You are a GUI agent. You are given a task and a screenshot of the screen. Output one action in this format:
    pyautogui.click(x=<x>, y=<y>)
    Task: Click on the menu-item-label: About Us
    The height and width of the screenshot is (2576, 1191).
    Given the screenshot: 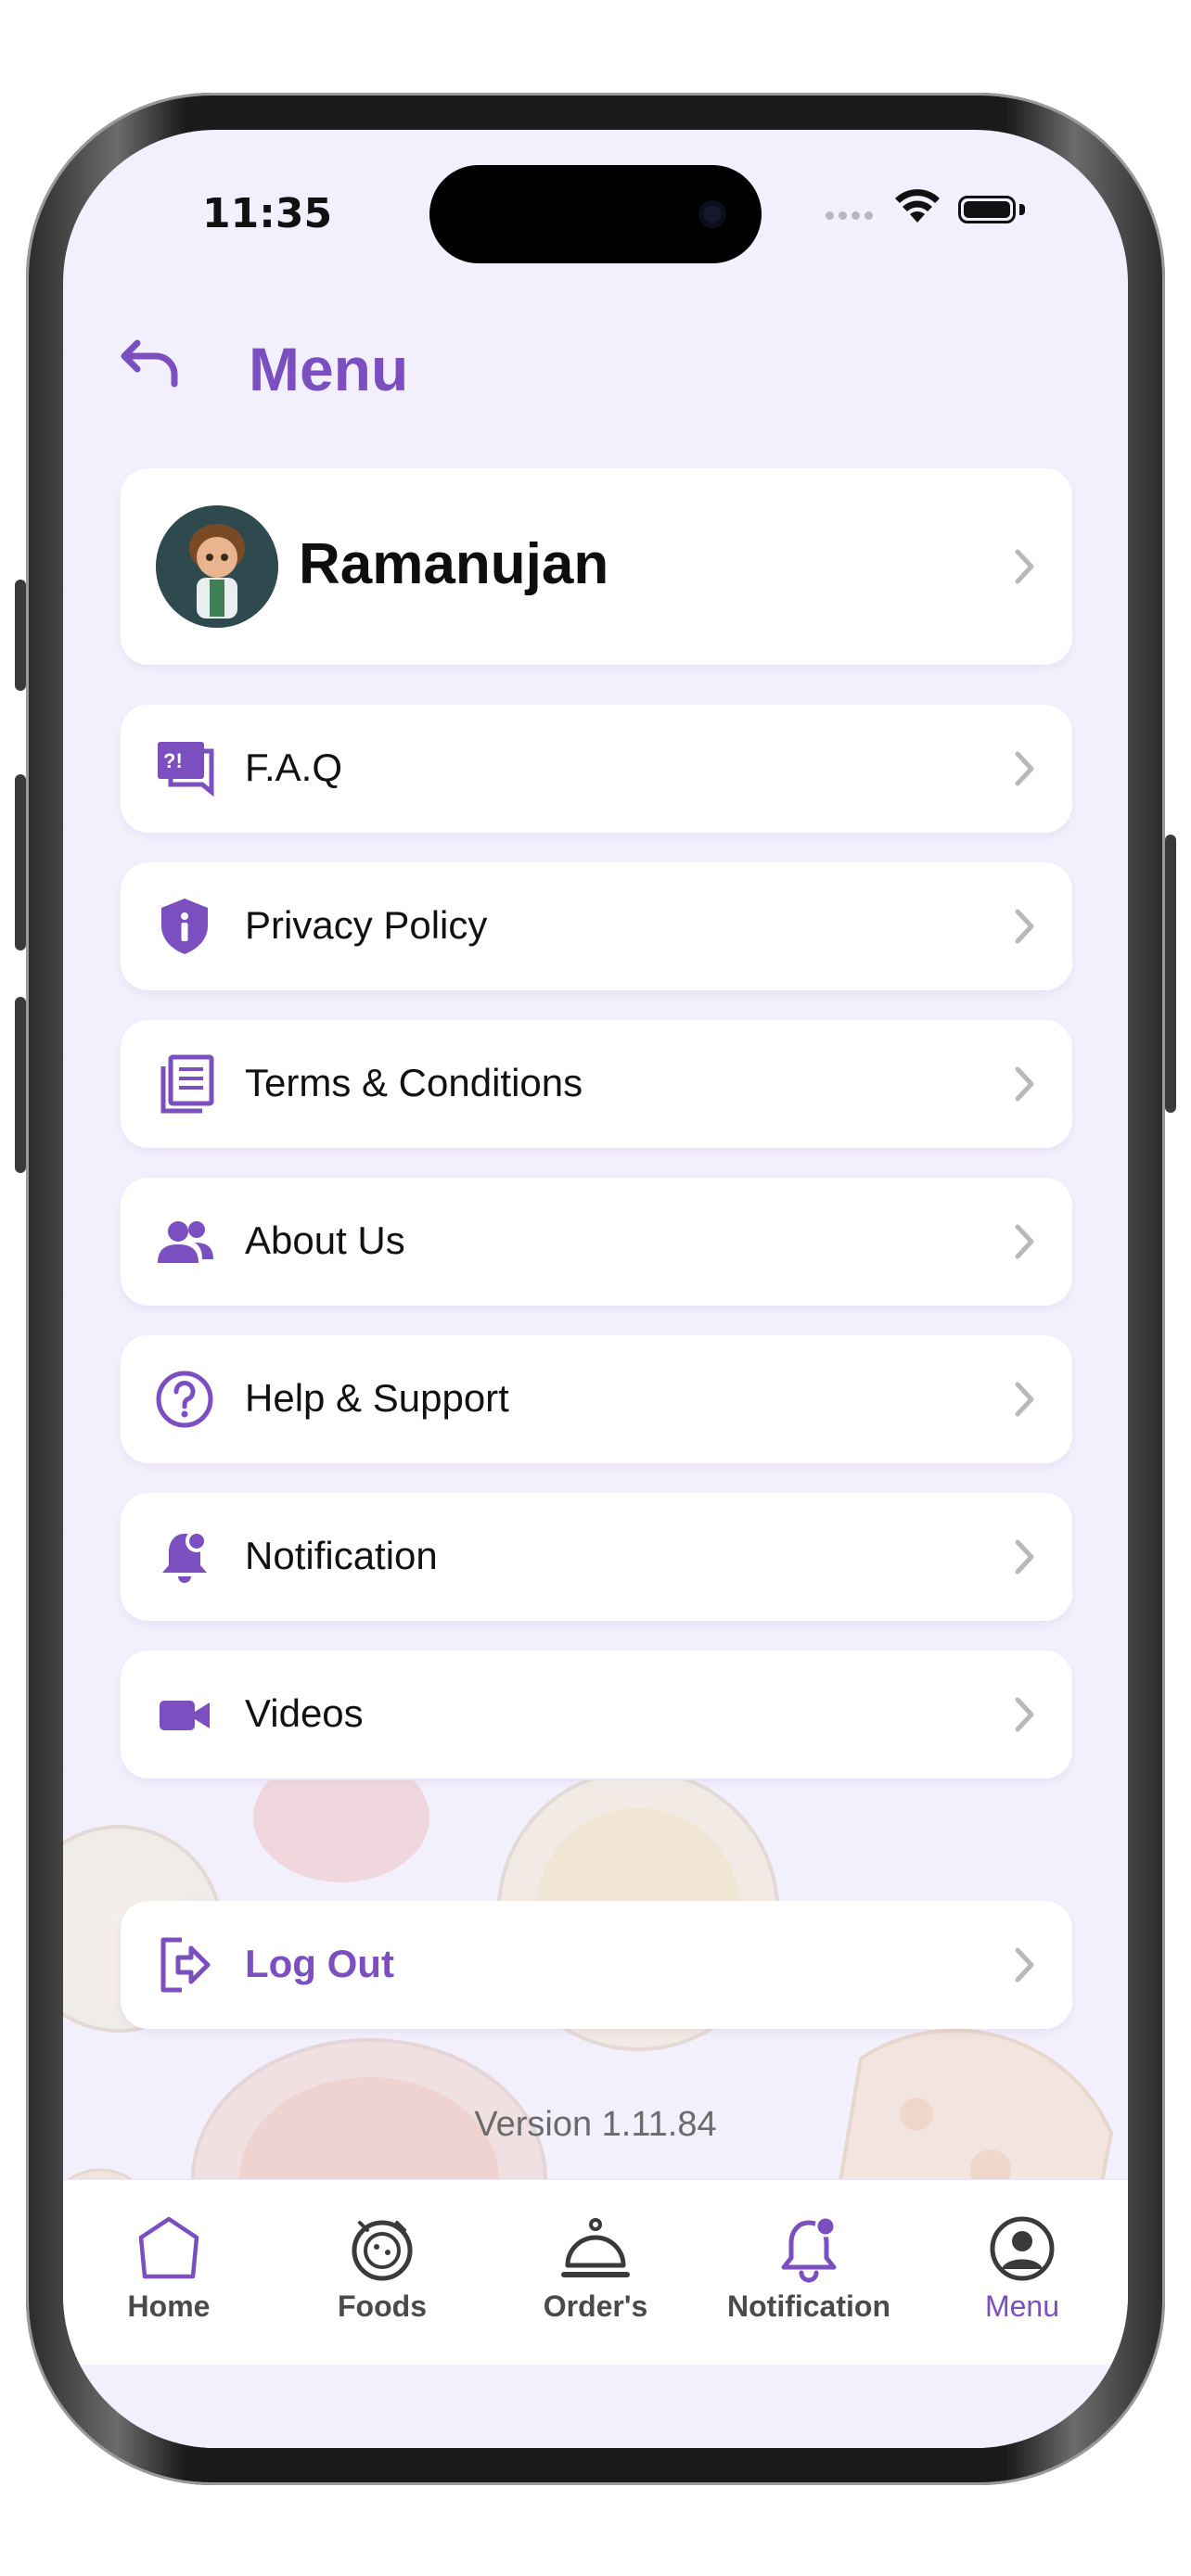 What is the action you would take?
    pyautogui.click(x=325, y=1240)
    